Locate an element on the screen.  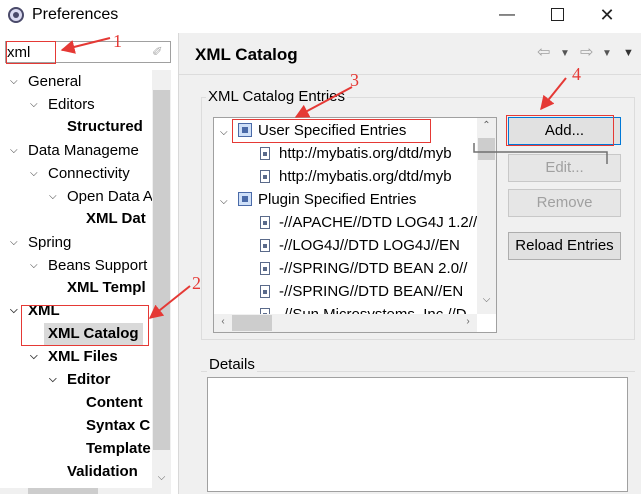
tree-item-label: XML Dat is located at coordinates (116, 218).